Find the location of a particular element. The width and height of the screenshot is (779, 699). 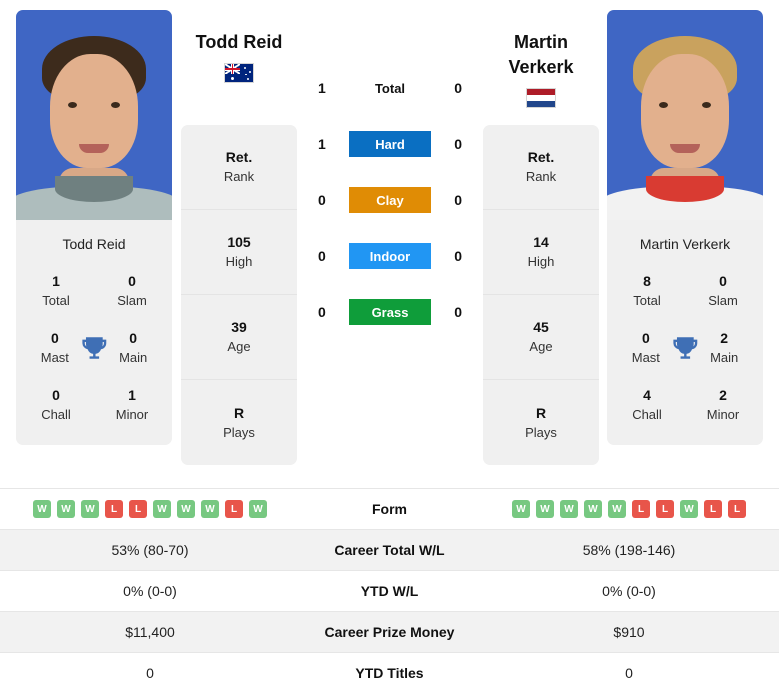

form-cell-right: WWWWWLLWLL is located at coordinates (629, 509).